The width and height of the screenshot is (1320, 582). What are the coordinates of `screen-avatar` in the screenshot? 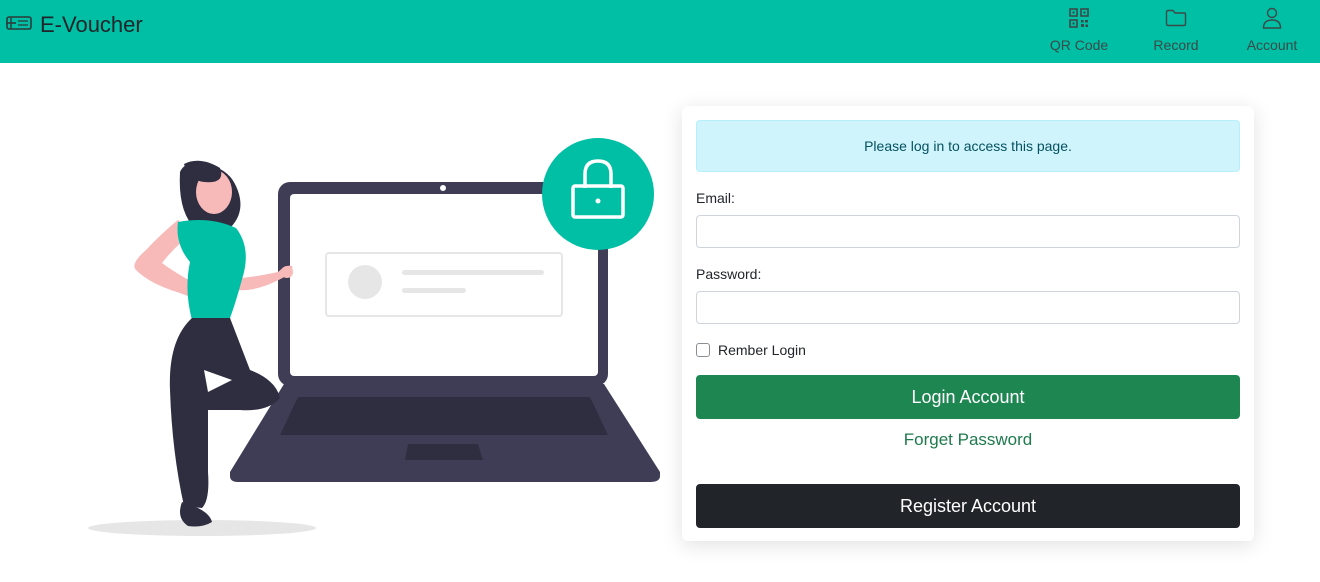 It's located at (365, 282).